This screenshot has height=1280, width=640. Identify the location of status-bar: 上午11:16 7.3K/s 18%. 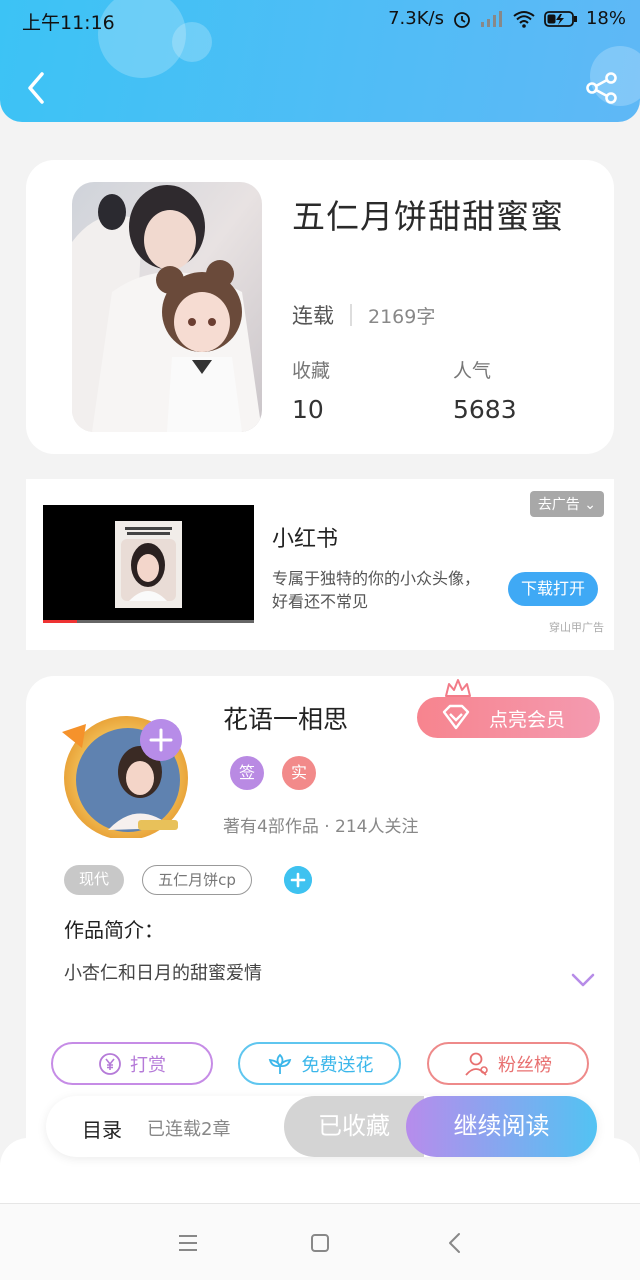
(320, 20).